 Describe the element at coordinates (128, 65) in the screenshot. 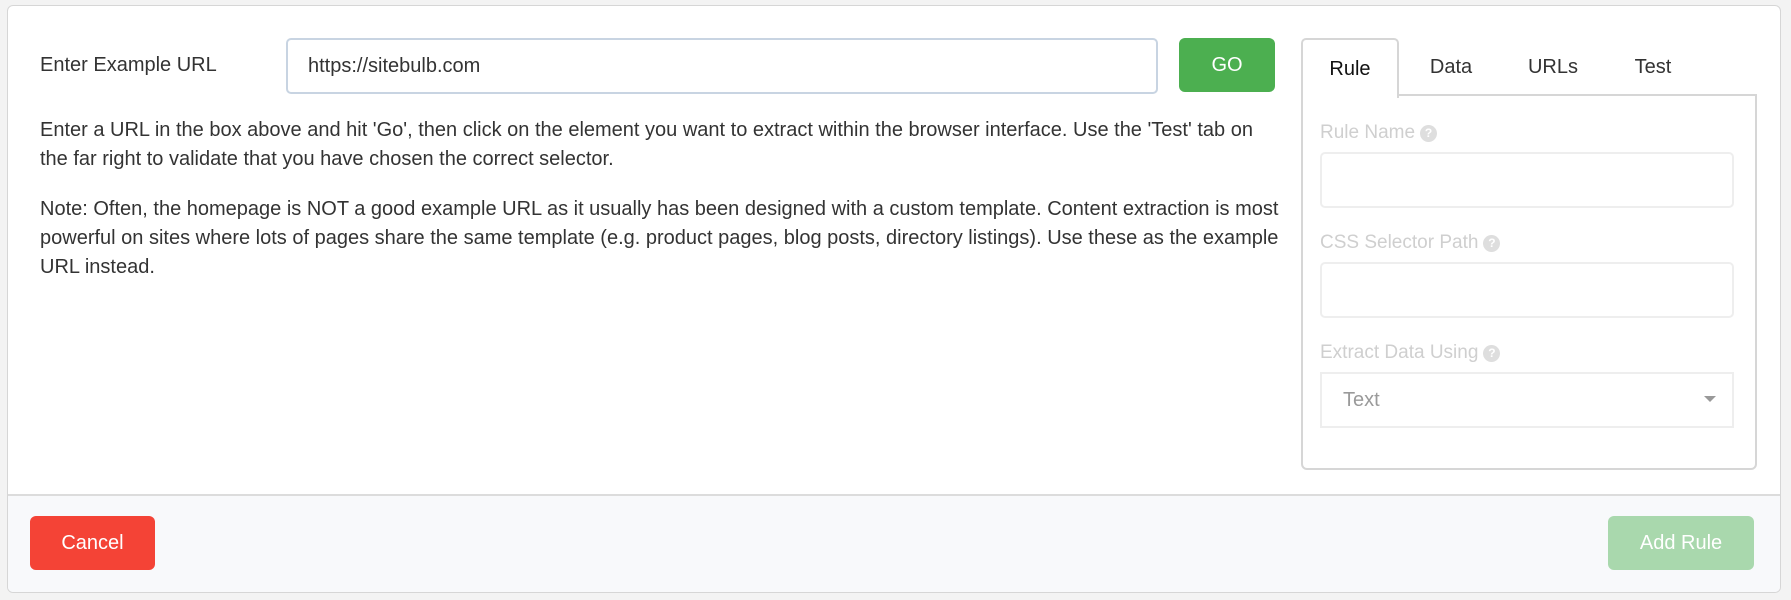

I see `example-url-label: Enter Example URL` at that location.